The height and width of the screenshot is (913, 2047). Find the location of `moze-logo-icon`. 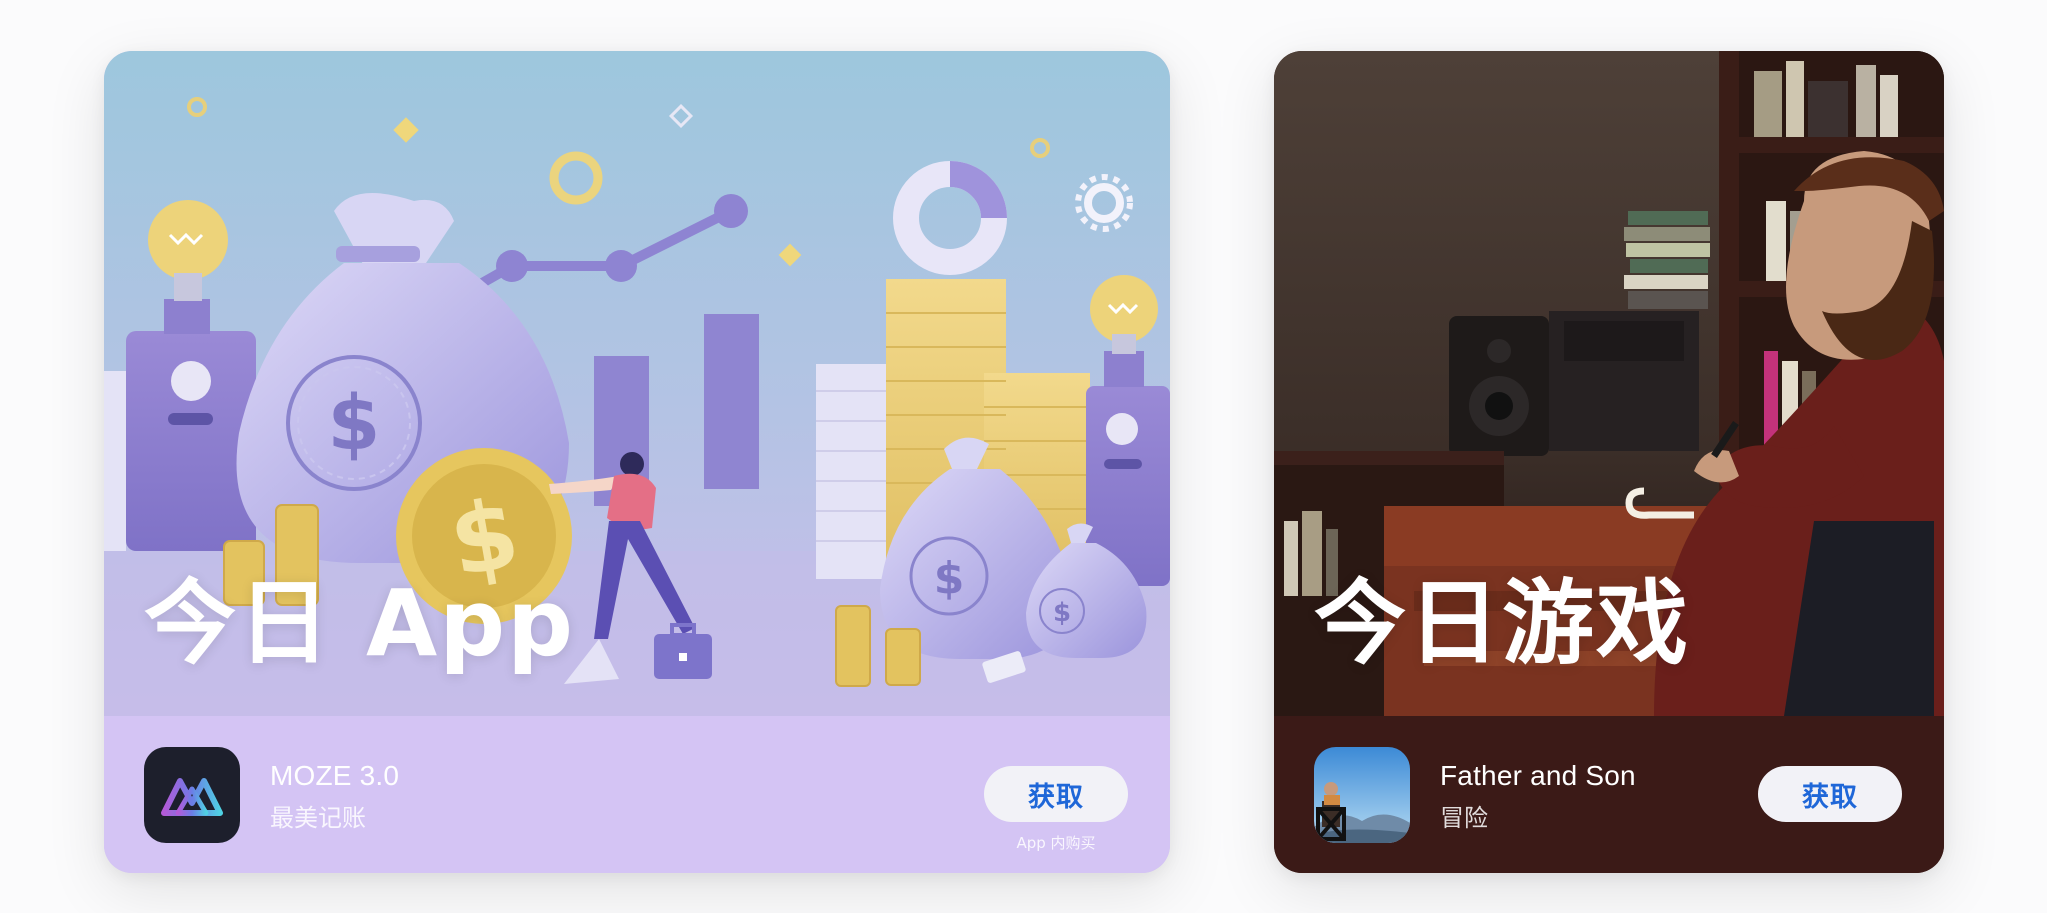

moze-logo-icon is located at coordinates (192, 795).